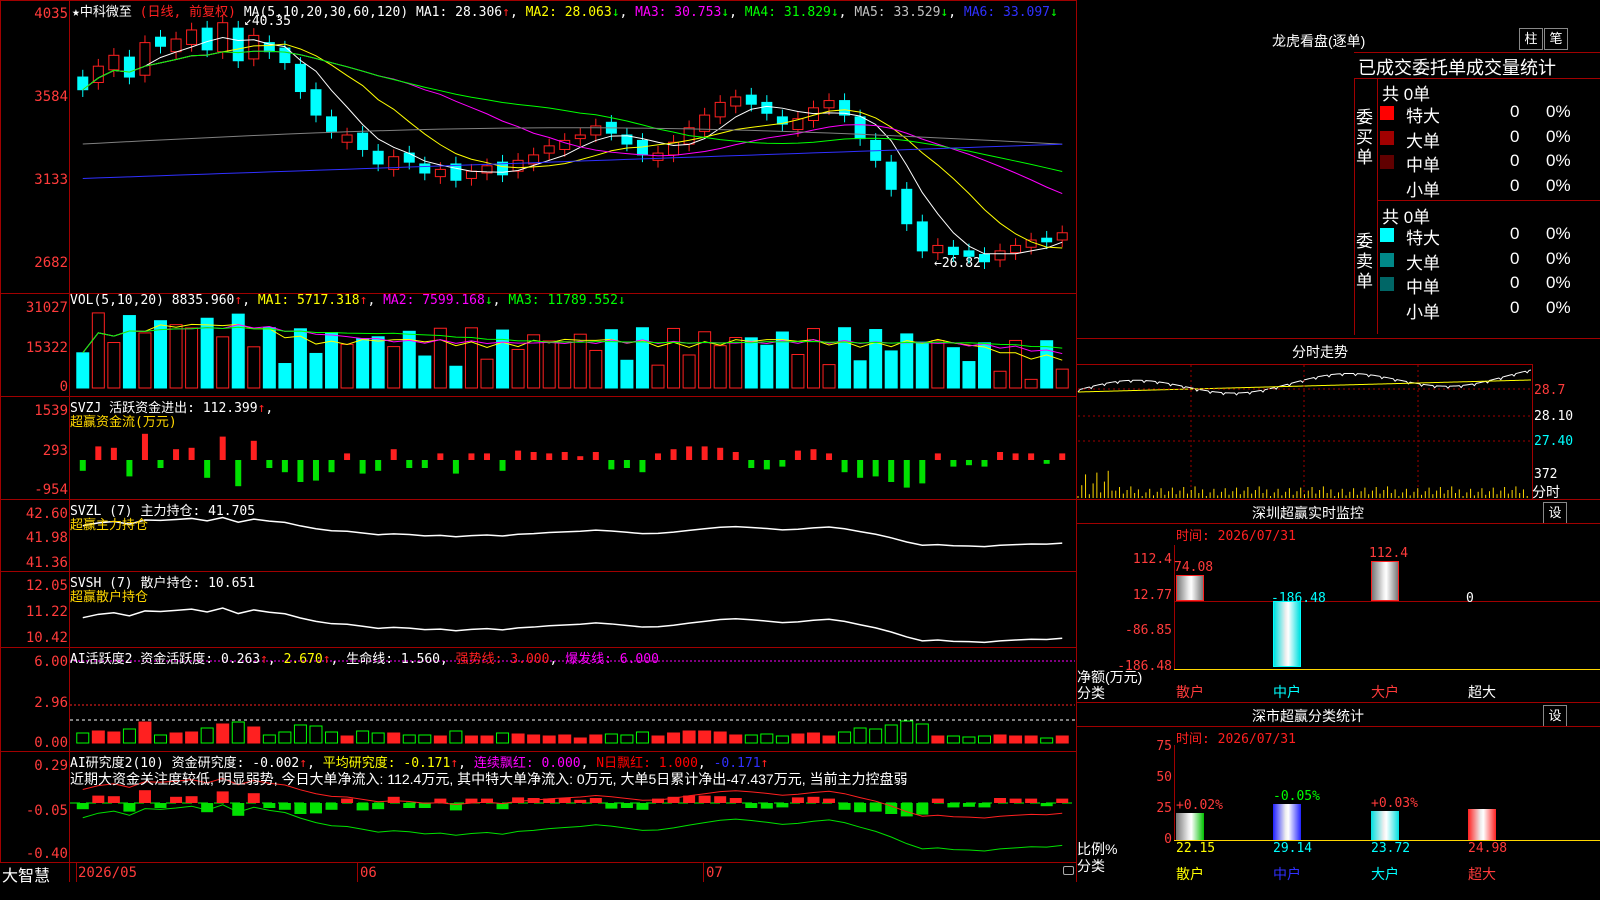 This screenshot has height=900, width=1600. What do you see at coordinates (568, 12) in the screenshot?
I see `ma2-value: MA2: 28.063` at bounding box center [568, 12].